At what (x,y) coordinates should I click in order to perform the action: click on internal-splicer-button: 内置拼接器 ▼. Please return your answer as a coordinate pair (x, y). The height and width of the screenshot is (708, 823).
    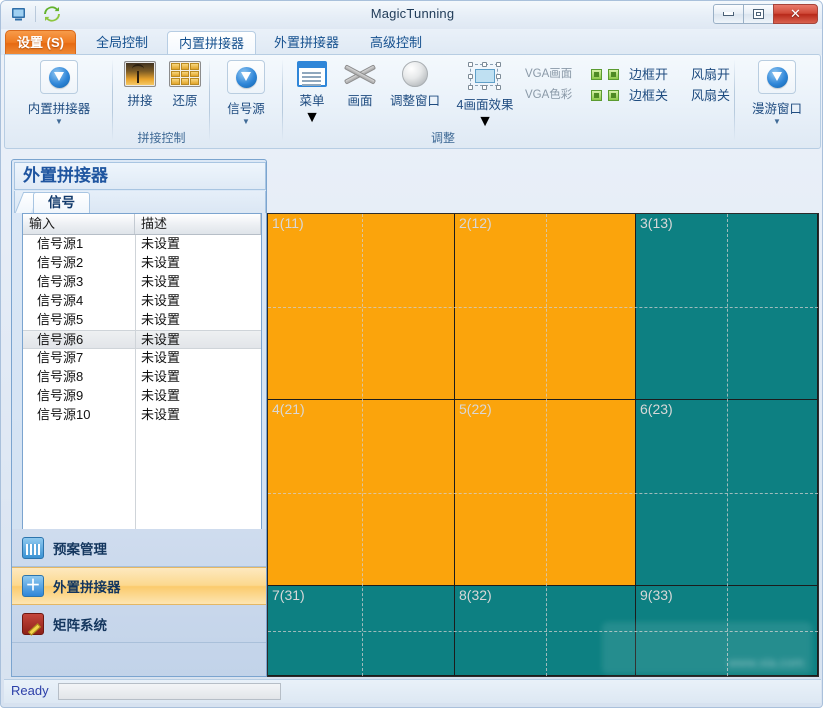
    Looking at the image, I should click on (59, 93).